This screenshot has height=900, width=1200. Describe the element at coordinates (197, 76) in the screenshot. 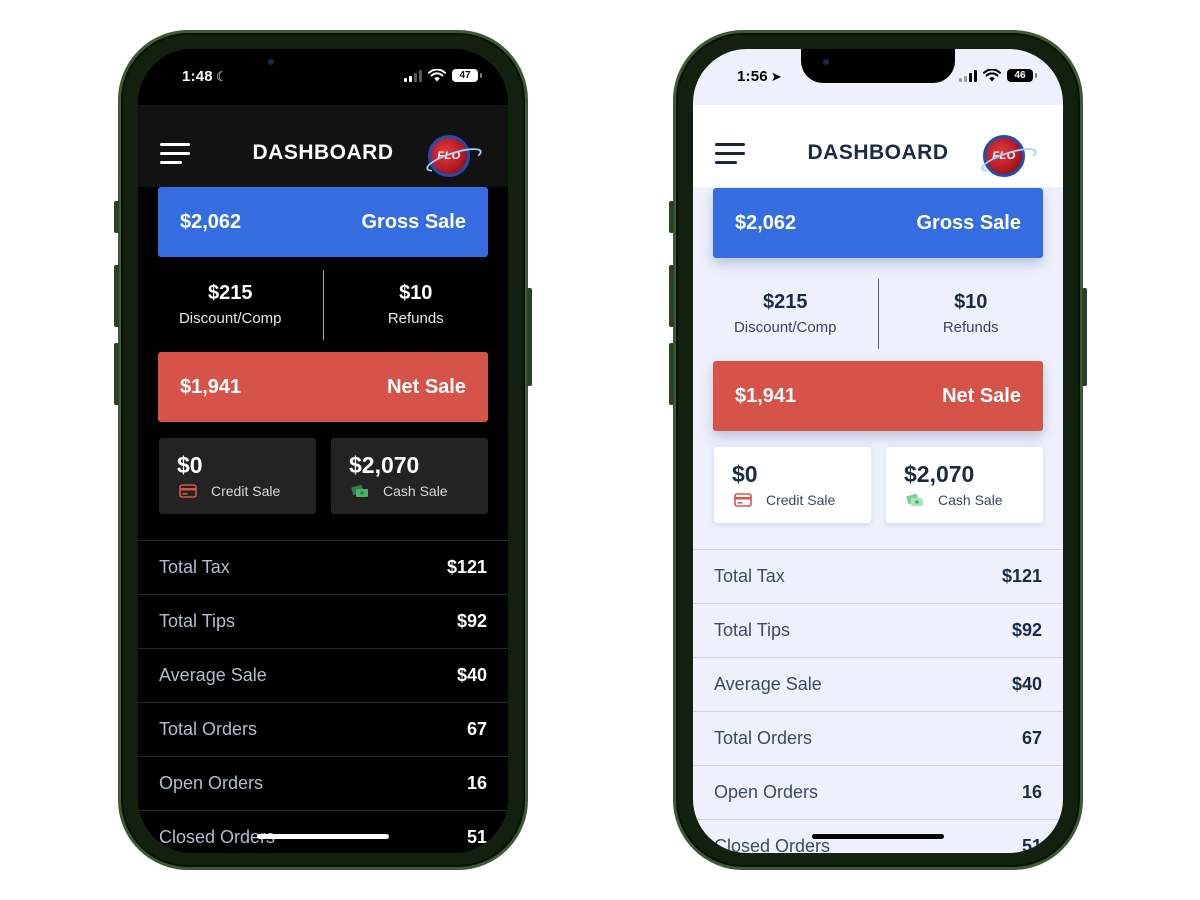

I see `status-time-text: 1:48` at that location.